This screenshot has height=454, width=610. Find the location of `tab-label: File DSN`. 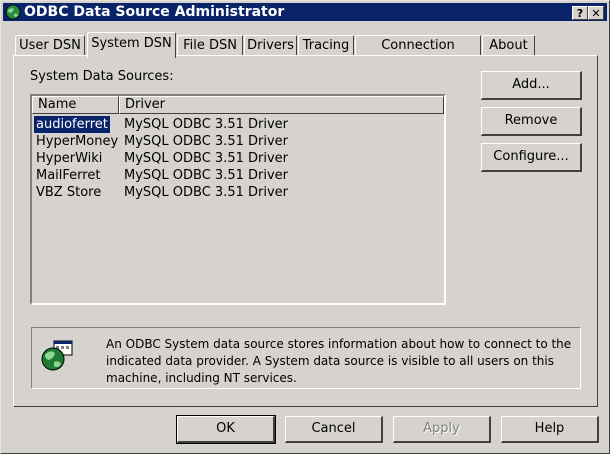

tab-label: File DSN is located at coordinates (210, 45).